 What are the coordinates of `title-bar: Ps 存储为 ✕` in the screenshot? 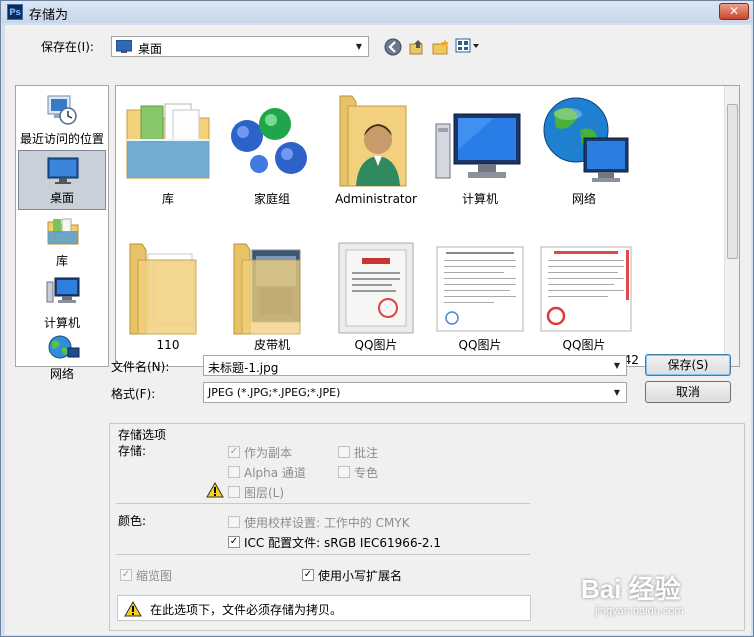 It's located at (377, 12).